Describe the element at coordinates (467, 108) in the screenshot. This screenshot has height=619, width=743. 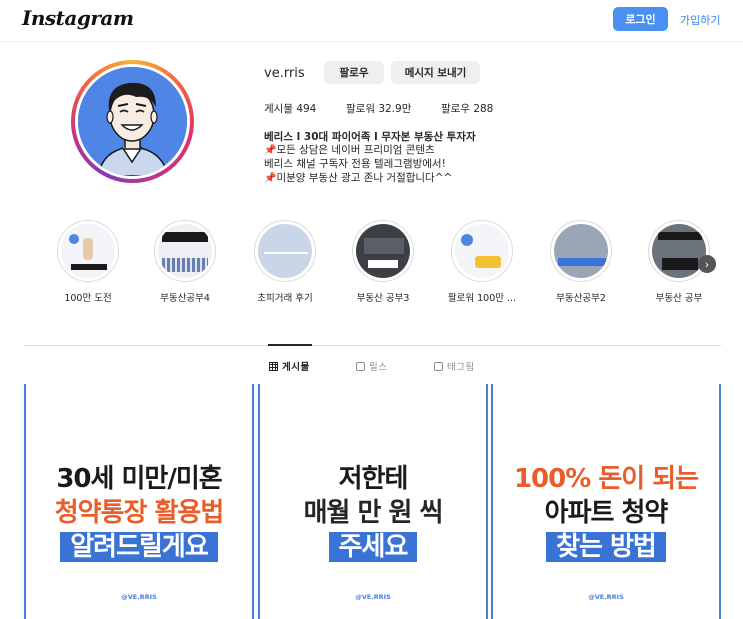
I see `stat-following: 팔로우 288` at that location.